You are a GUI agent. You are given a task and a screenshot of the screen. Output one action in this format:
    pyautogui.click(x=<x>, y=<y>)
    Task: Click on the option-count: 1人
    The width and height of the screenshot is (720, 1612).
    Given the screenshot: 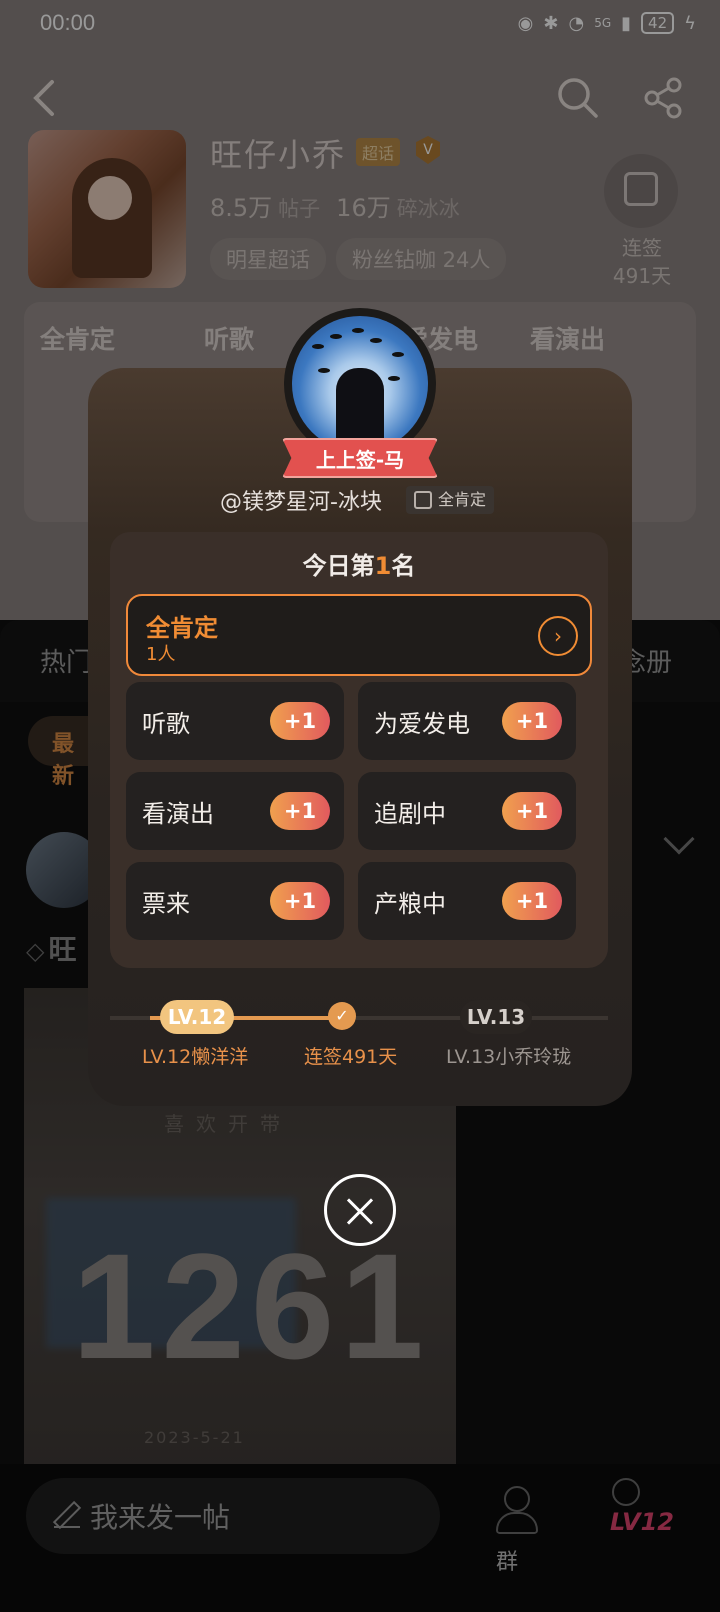 What is the action you would take?
    pyautogui.click(x=161, y=654)
    